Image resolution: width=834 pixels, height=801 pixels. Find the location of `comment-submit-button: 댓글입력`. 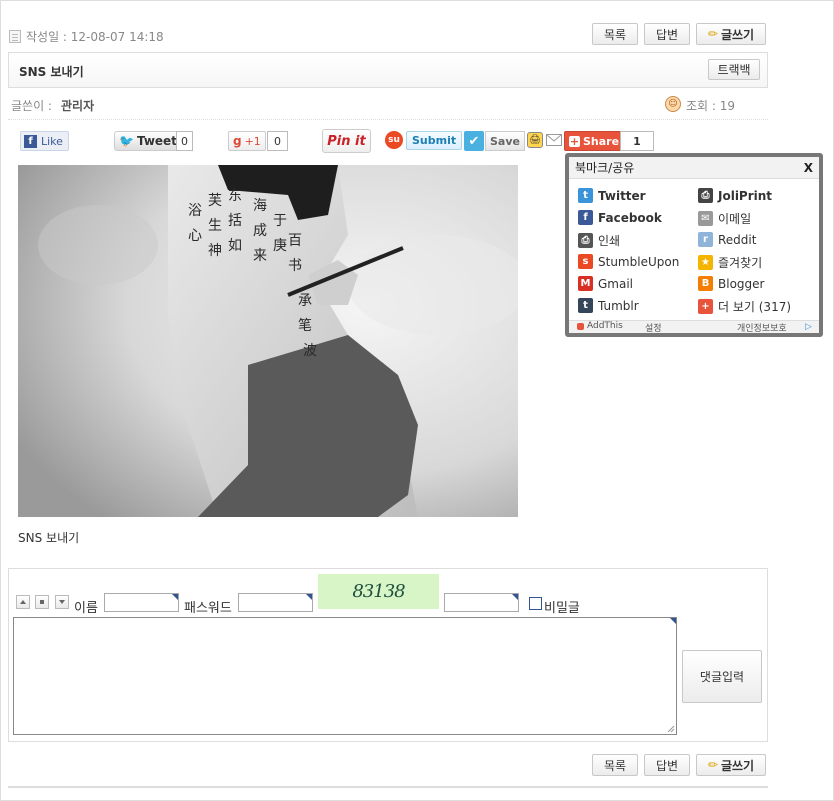

comment-submit-button: 댓글입력 is located at coordinates (722, 676).